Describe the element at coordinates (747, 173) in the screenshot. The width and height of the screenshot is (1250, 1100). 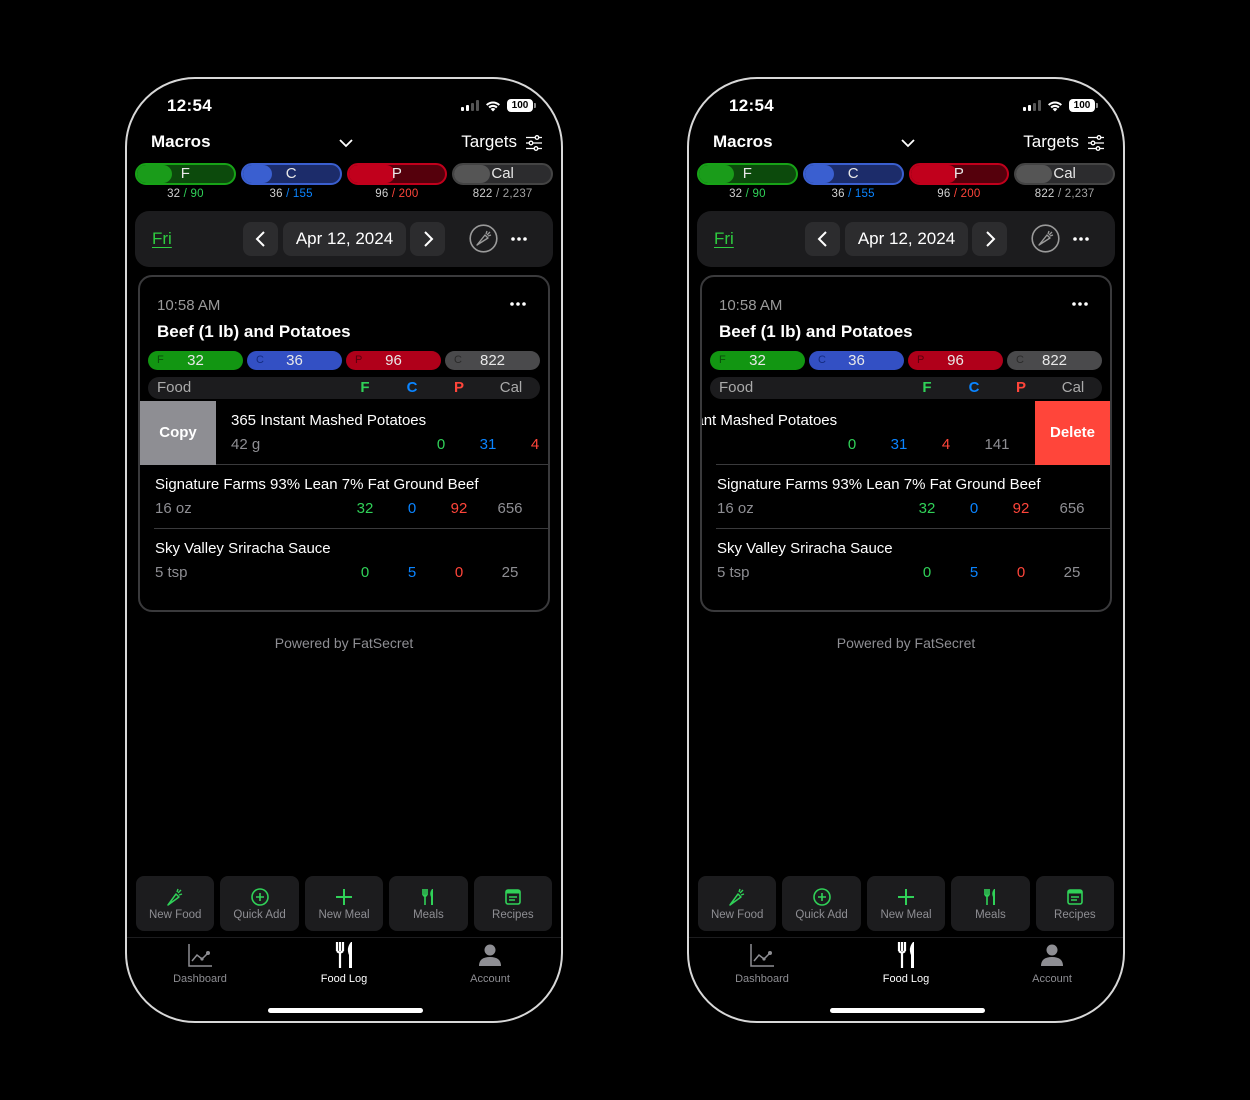
I see `macro-key: F` at that location.